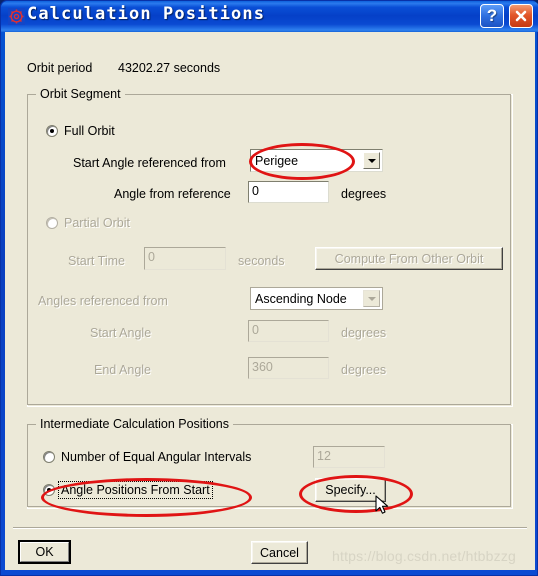  I want to click on help-button: ?, so click(492, 16).